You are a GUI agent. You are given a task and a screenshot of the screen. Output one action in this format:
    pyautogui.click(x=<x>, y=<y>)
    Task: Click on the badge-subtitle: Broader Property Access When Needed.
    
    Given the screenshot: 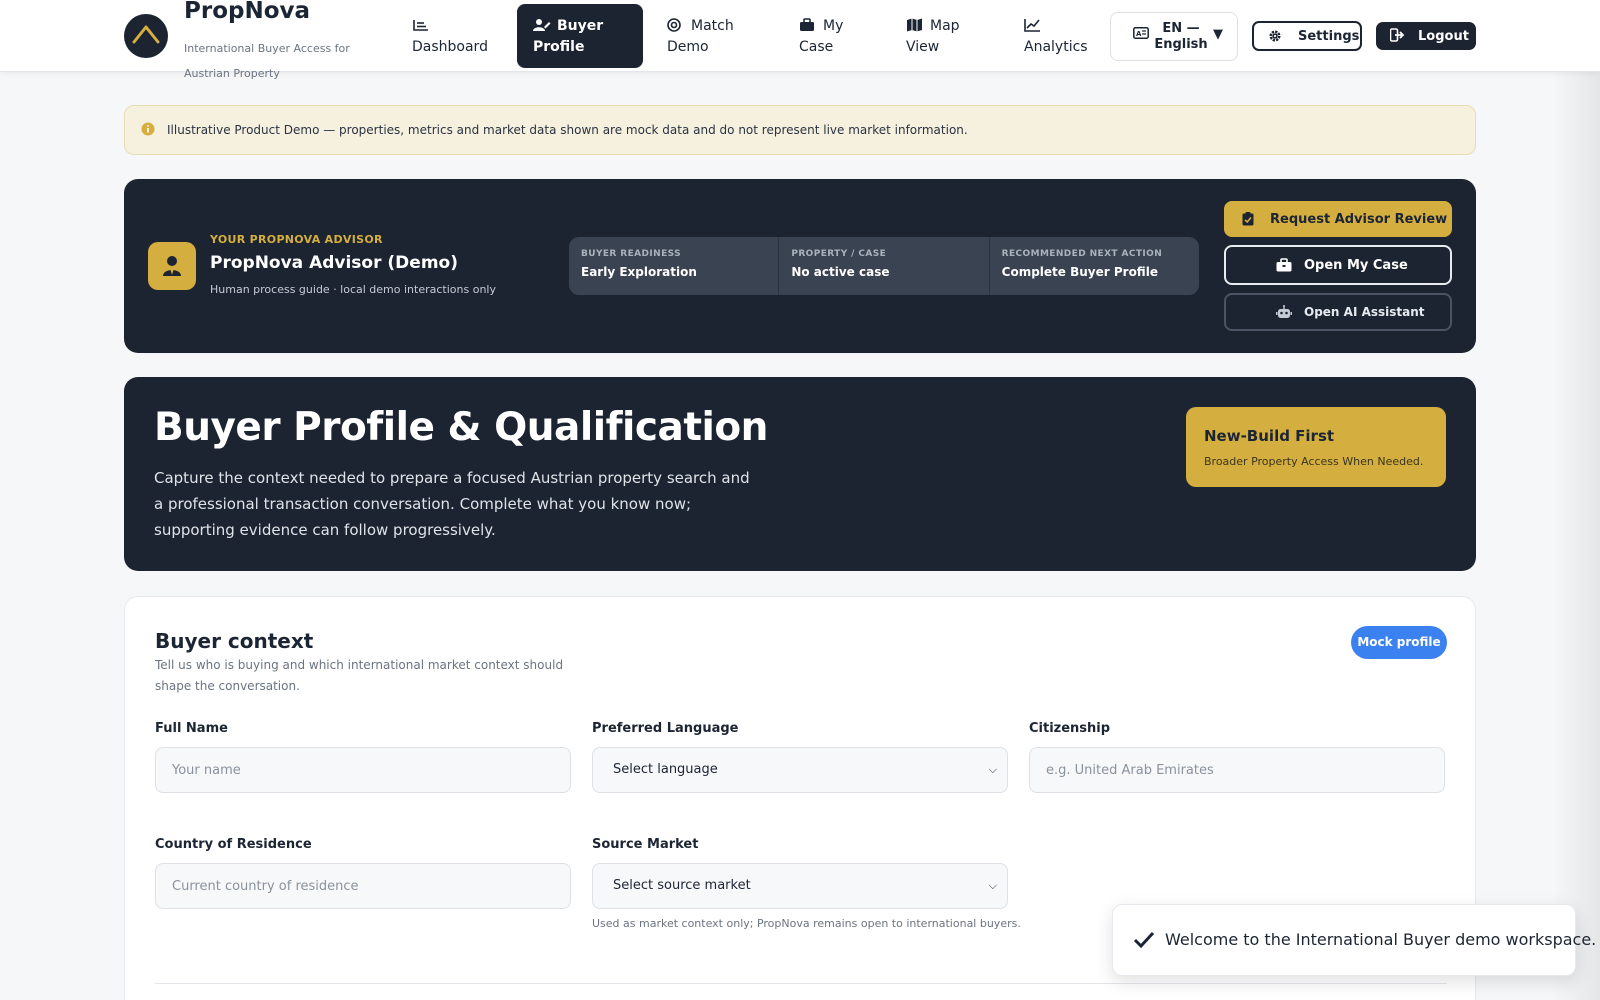 What is the action you would take?
    pyautogui.click(x=1314, y=461)
    